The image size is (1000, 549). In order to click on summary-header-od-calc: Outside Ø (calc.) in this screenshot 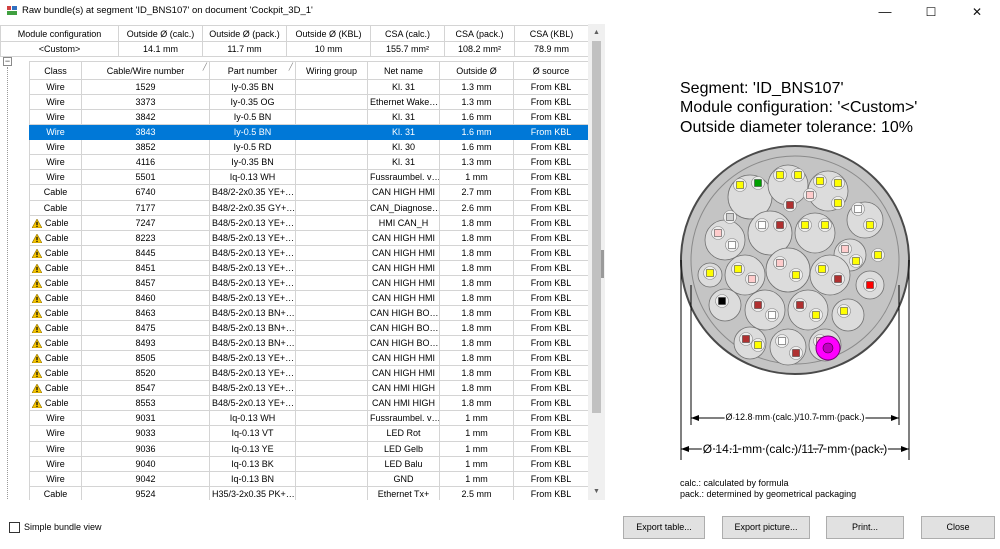, I will do `click(160, 33)`.